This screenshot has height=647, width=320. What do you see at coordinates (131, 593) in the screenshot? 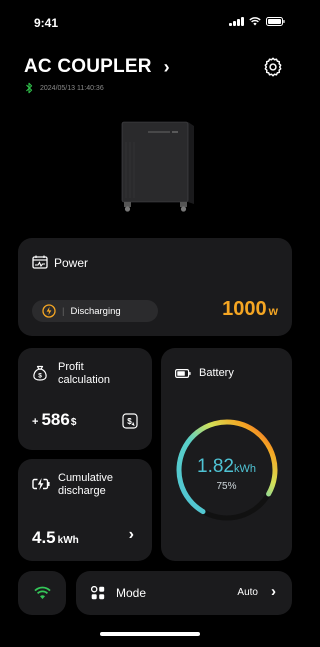
I see `mode-title: Mode` at bounding box center [131, 593].